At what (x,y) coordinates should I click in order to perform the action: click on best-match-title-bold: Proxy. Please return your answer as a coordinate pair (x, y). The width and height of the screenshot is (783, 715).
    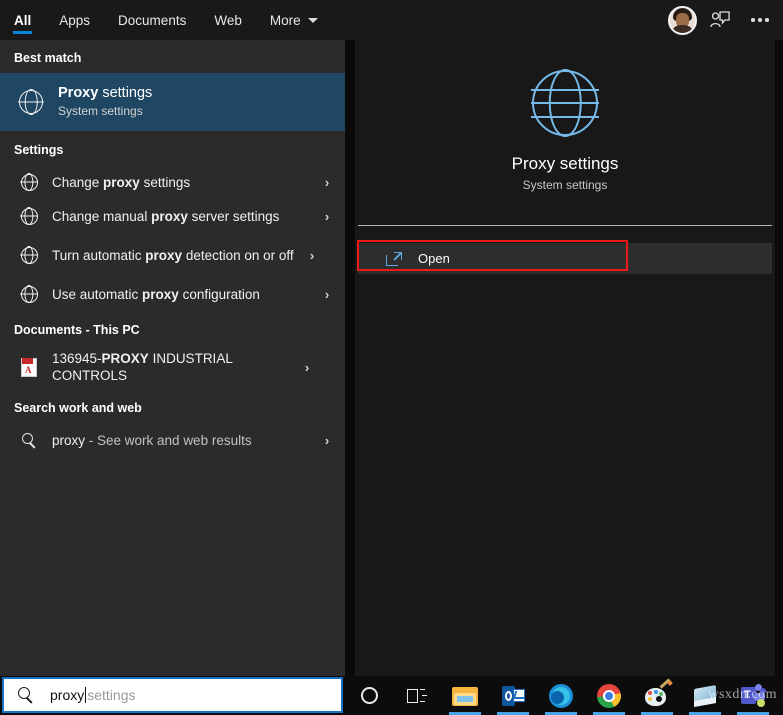
    Looking at the image, I should click on (78, 93).